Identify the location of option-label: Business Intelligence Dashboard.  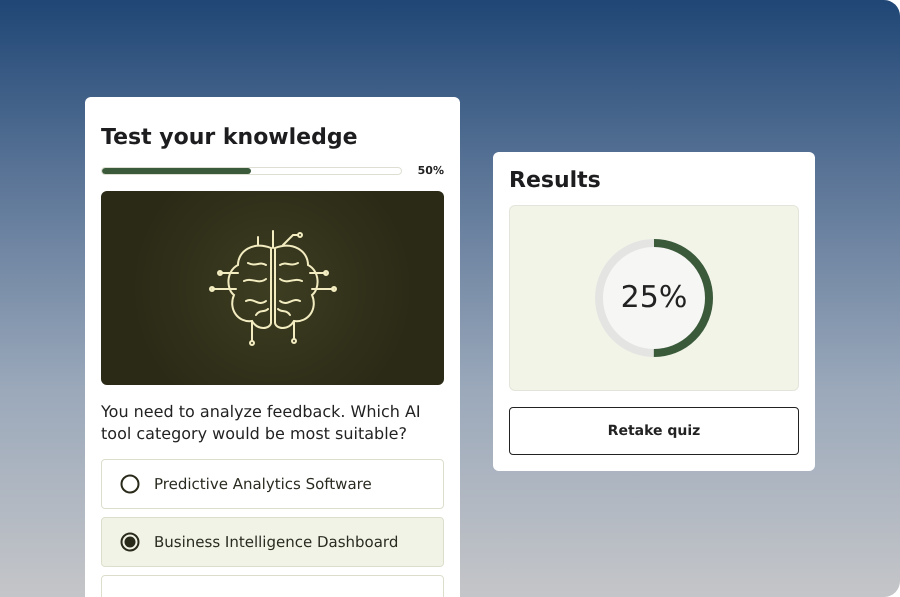
(276, 542).